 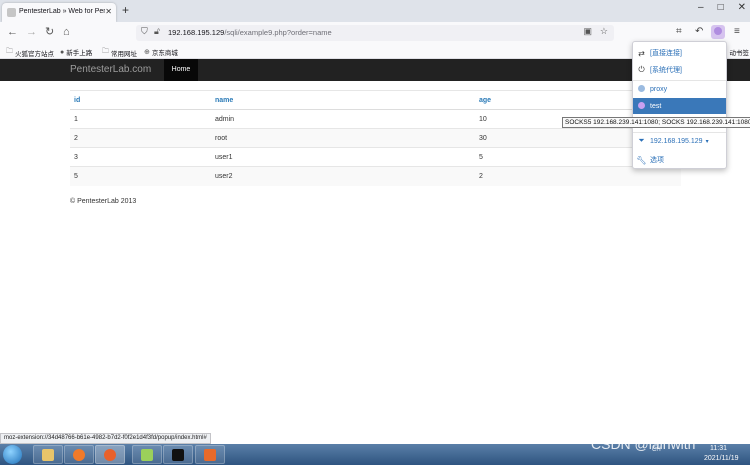 What do you see at coordinates (34, 54) in the screenshot?
I see `bookmark-label: 火狐官方站点` at bounding box center [34, 54].